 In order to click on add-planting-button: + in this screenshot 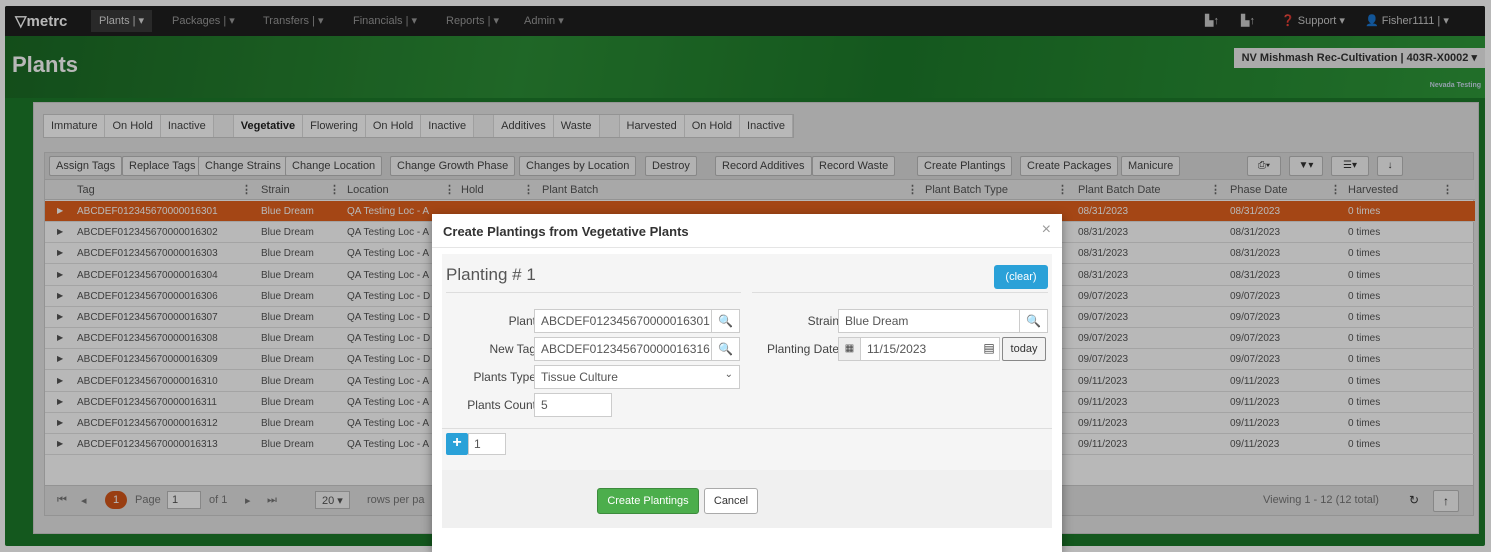, I will do `click(457, 444)`.